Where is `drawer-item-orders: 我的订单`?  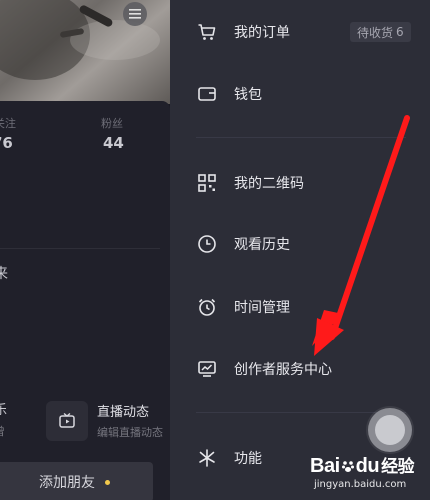 drawer-item-orders: 我的订单 is located at coordinates (243, 32).